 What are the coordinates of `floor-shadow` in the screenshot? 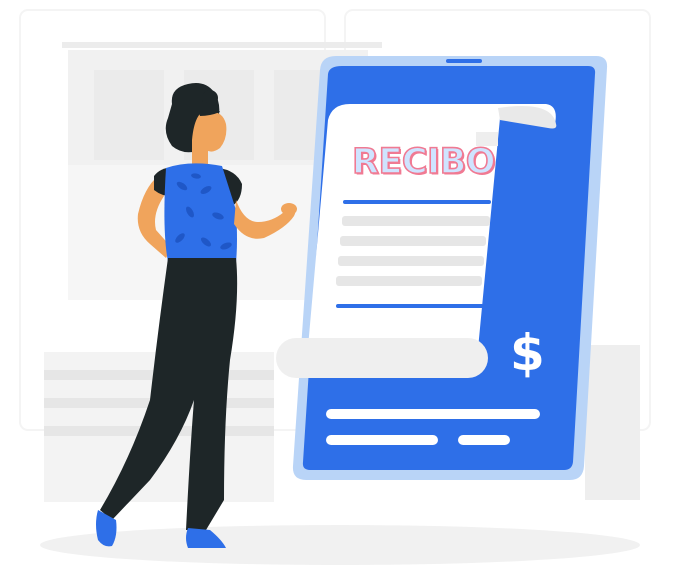 It's located at (340, 545).